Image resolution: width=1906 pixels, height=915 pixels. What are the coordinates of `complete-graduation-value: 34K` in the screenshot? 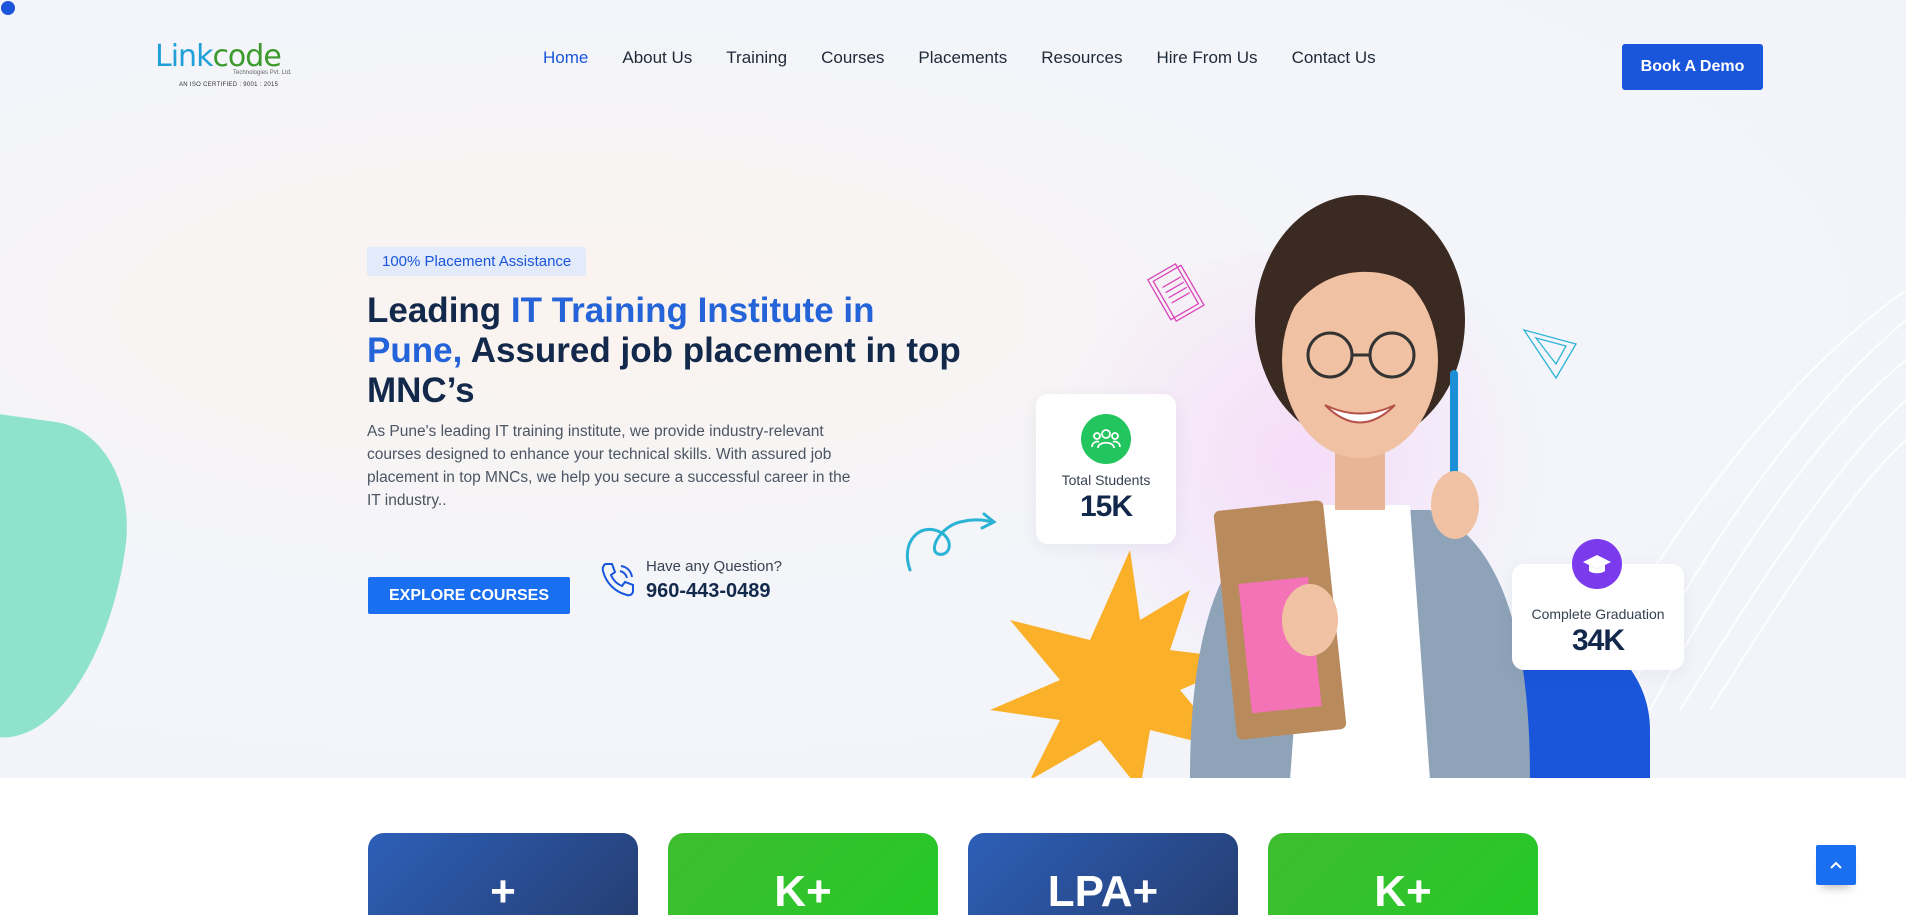 It's located at (1598, 640).